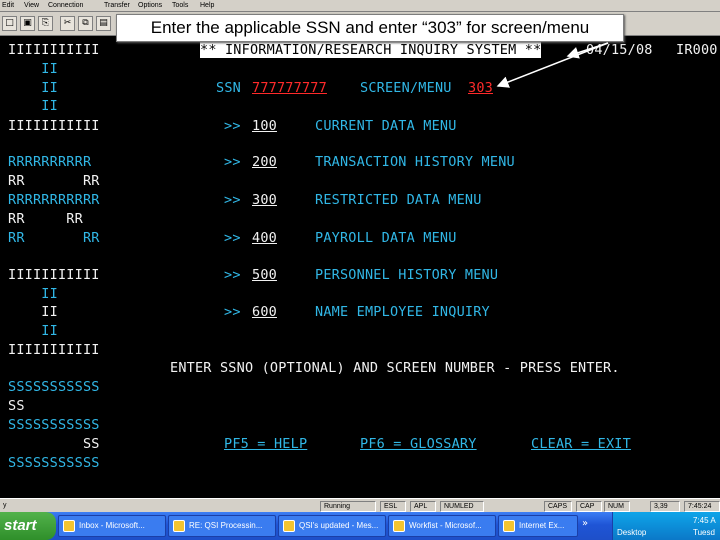  I want to click on menu-tools: Tools, so click(180, 5).